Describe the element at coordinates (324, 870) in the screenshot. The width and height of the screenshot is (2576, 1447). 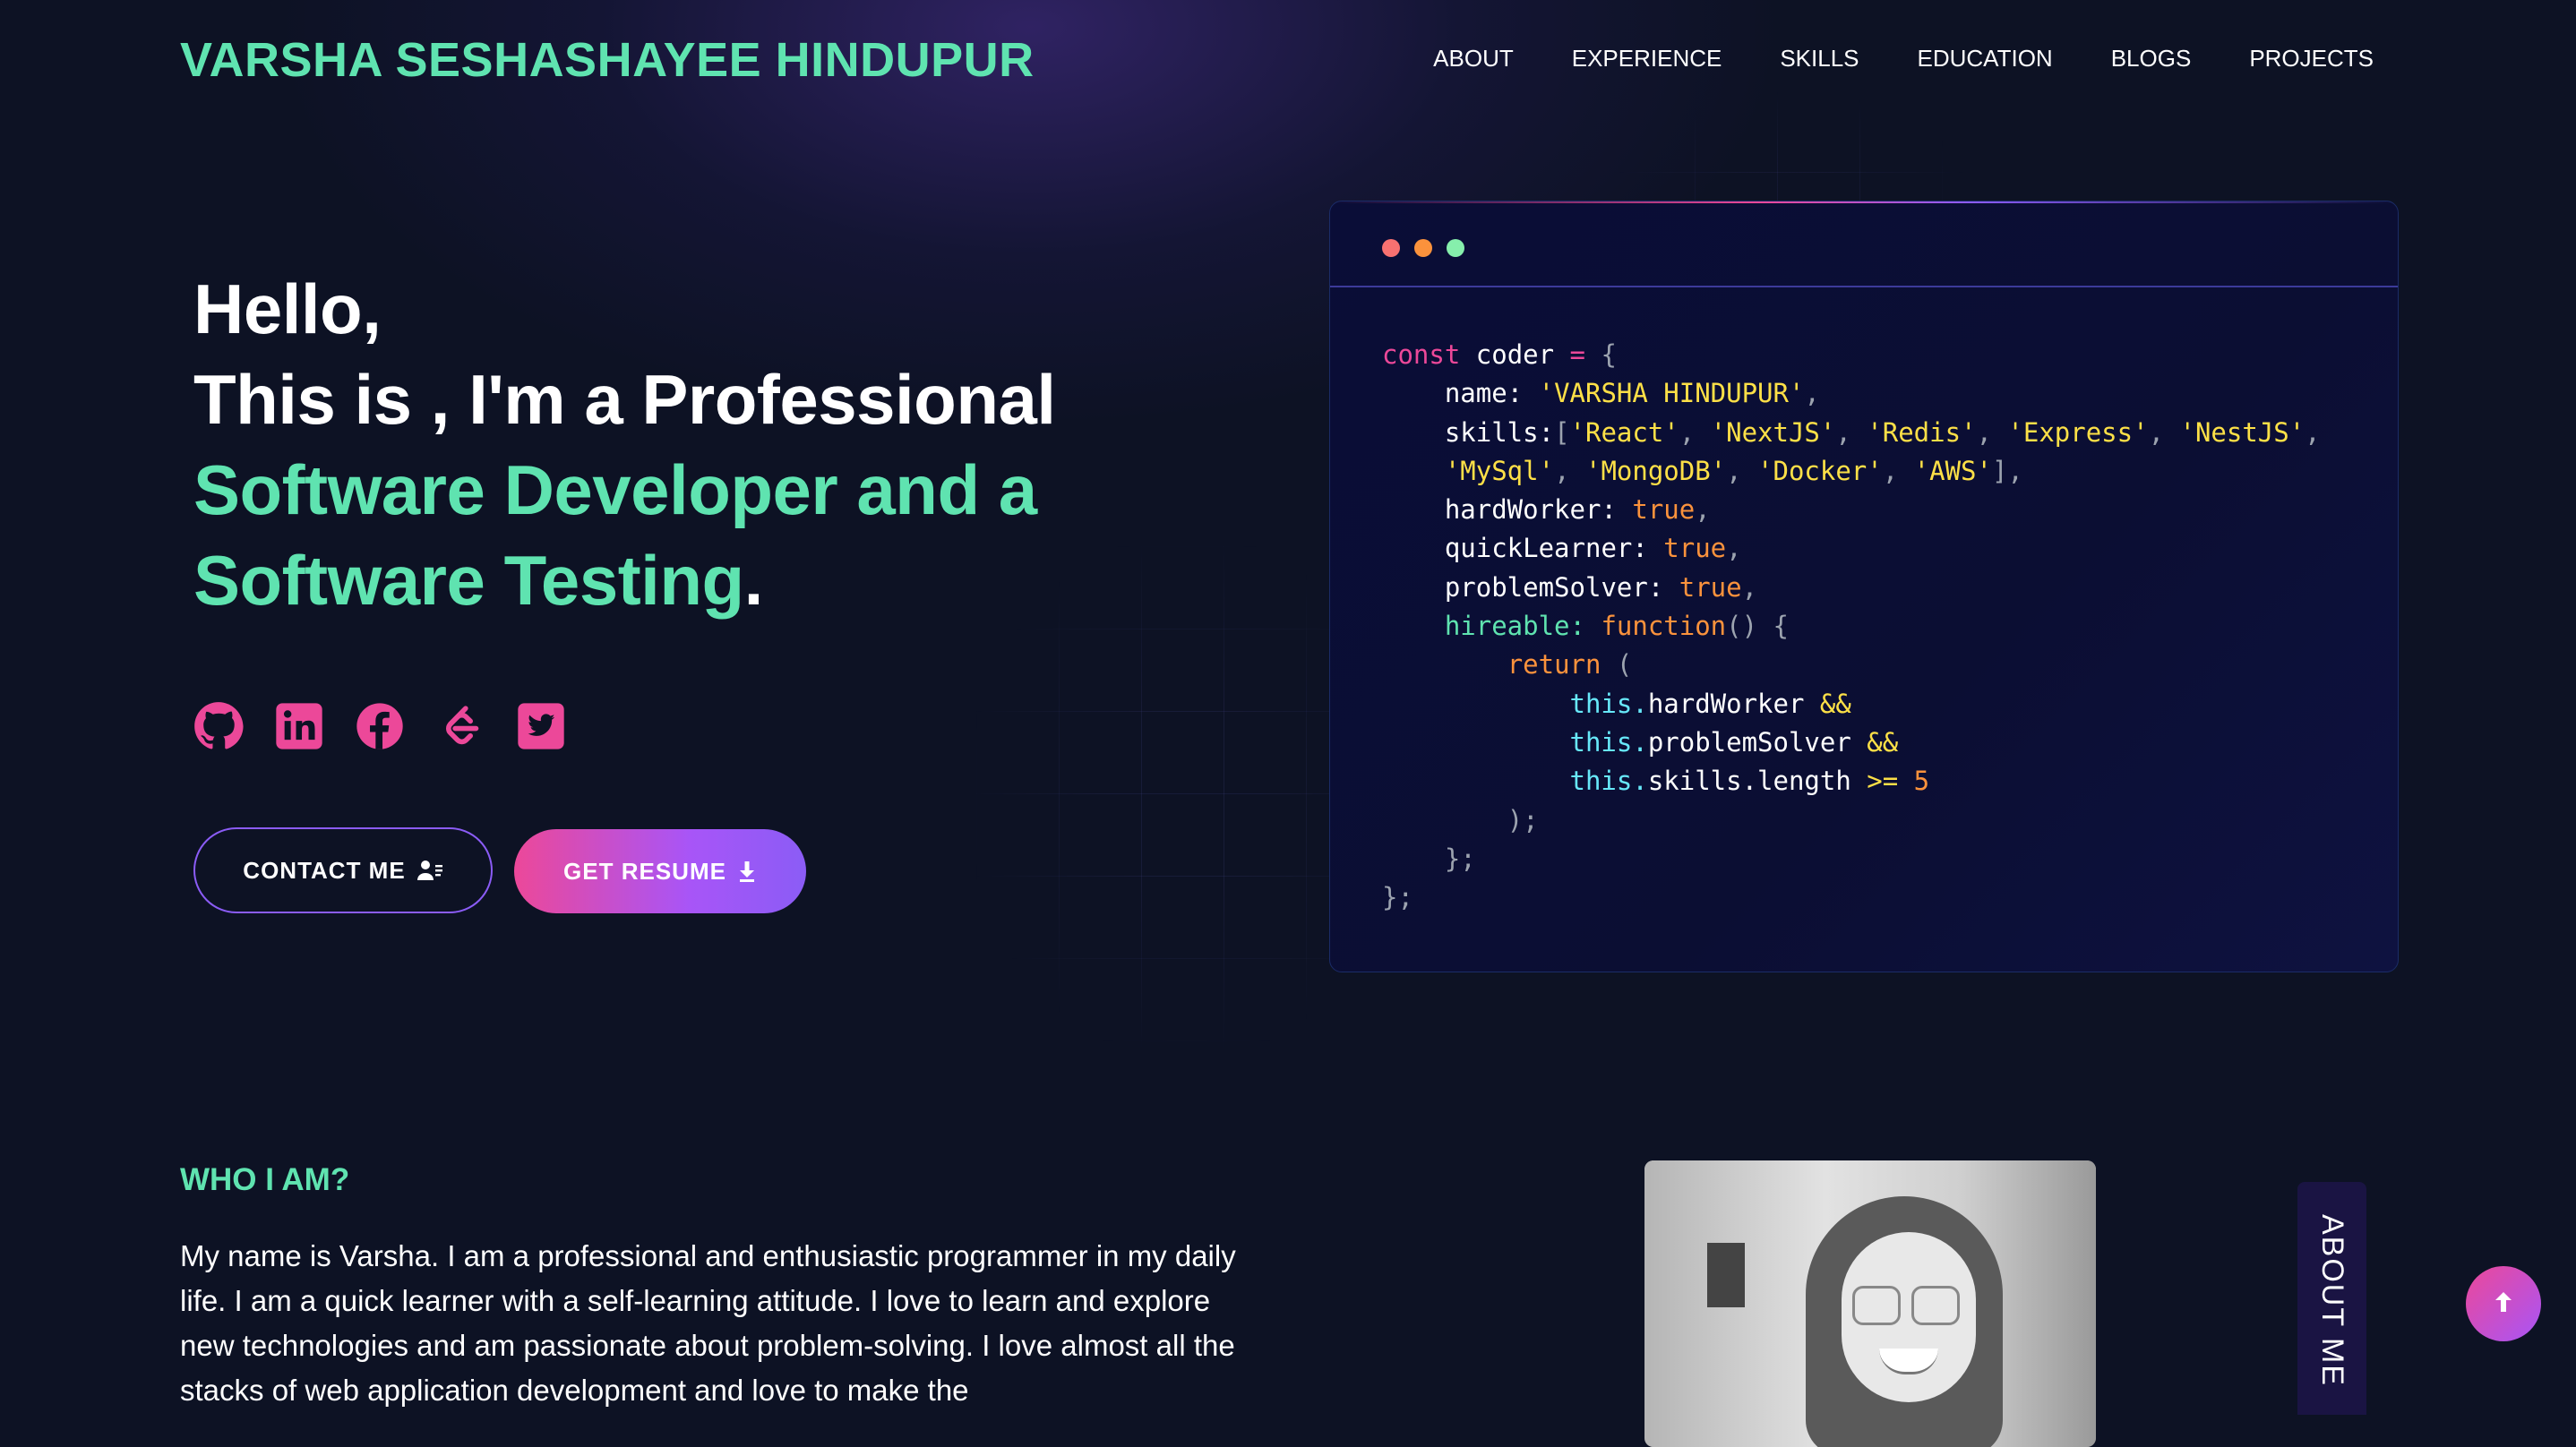
I see `contact-me-label: CONTACT ME` at that location.